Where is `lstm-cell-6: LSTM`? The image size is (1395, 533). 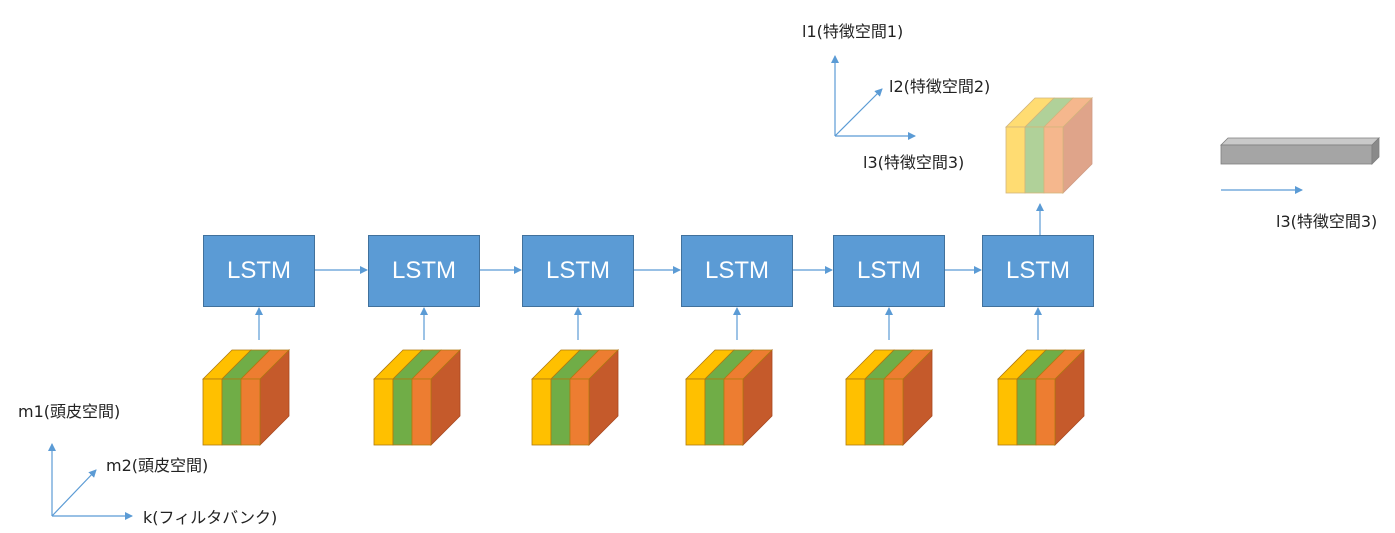 lstm-cell-6: LSTM is located at coordinates (1038, 271).